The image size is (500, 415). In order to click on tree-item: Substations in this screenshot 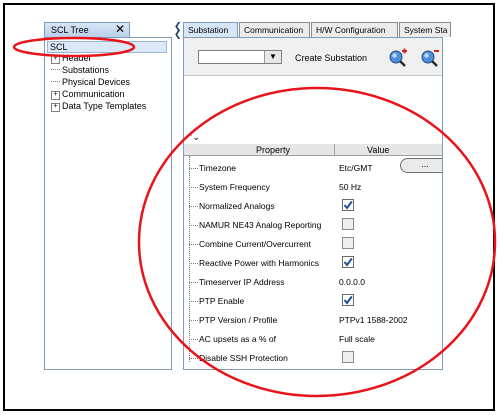, I will do `click(80, 70)`.